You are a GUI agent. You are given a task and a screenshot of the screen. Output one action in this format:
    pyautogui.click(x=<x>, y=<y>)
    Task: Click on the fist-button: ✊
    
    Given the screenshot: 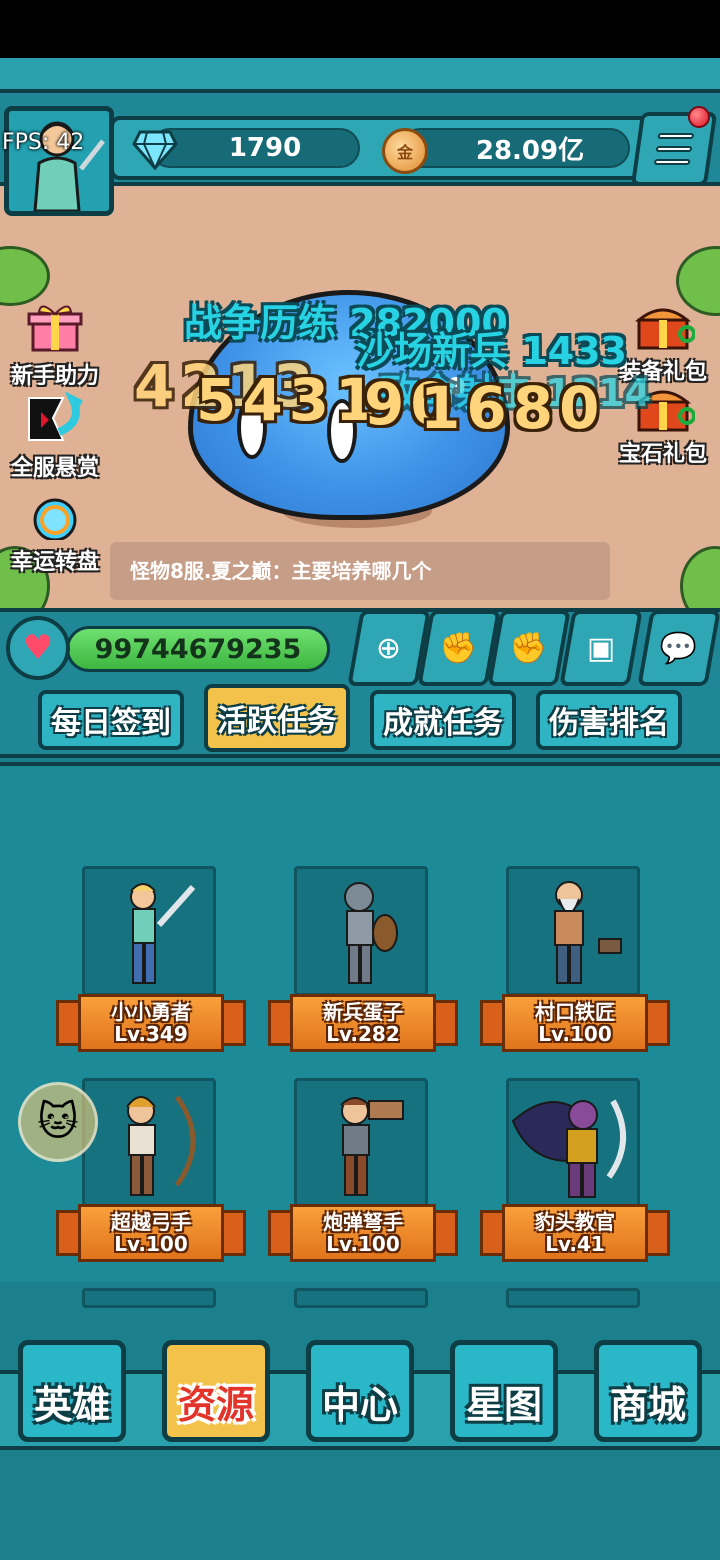 What is the action you would take?
    pyautogui.click(x=529, y=648)
    